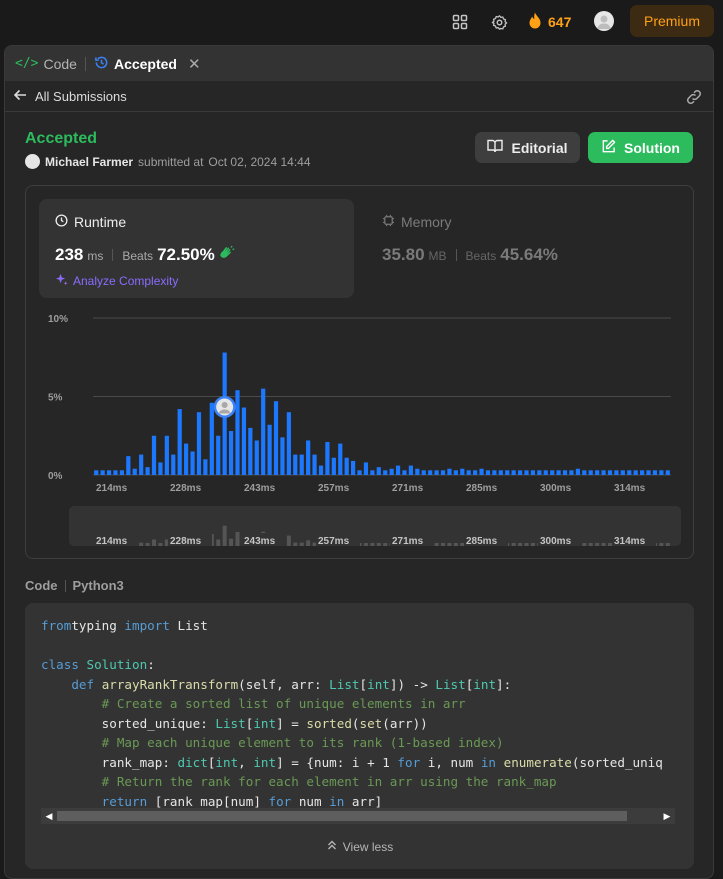 This screenshot has height=879, width=723. What do you see at coordinates (527, 147) in the screenshot?
I see `editorial-button: Editorial` at bounding box center [527, 147].